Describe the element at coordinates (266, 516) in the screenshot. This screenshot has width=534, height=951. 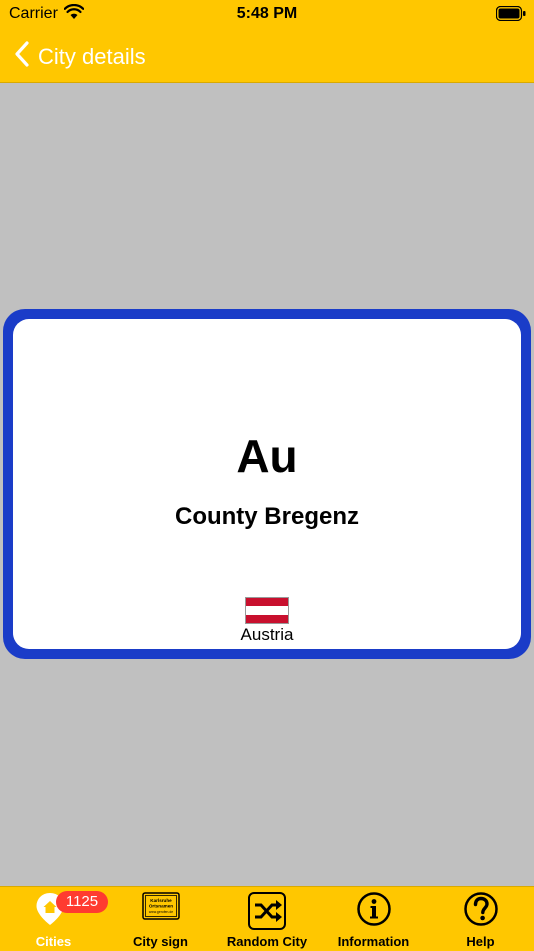
I see `county-name: County Bregenz` at that location.